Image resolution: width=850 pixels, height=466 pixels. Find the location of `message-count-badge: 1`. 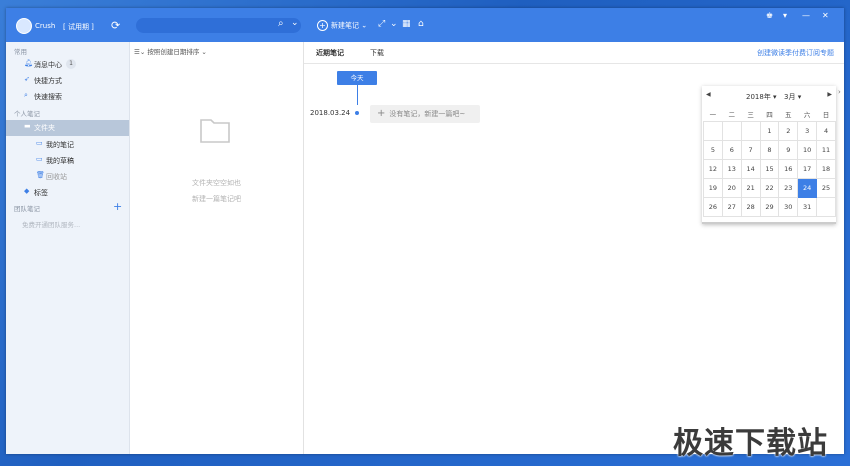

message-count-badge: 1 is located at coordinates (71, 64).